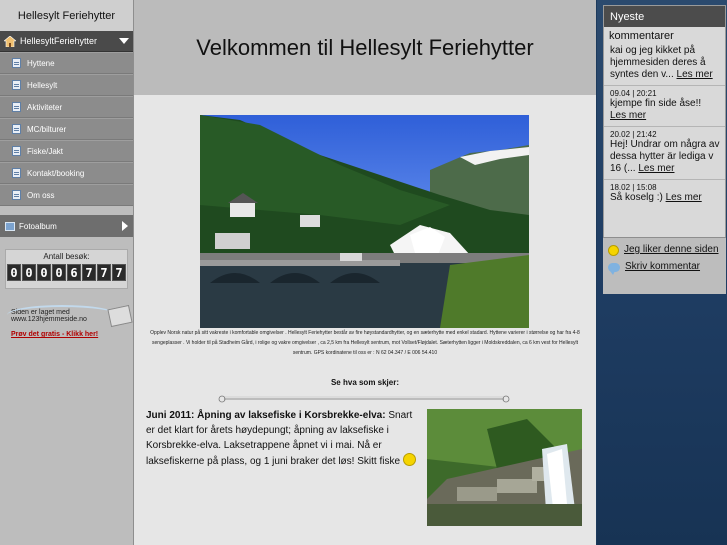 The image size is (727, 545). I want to click on like-page-link: Jeg liker denne siden, so click(671, 250).